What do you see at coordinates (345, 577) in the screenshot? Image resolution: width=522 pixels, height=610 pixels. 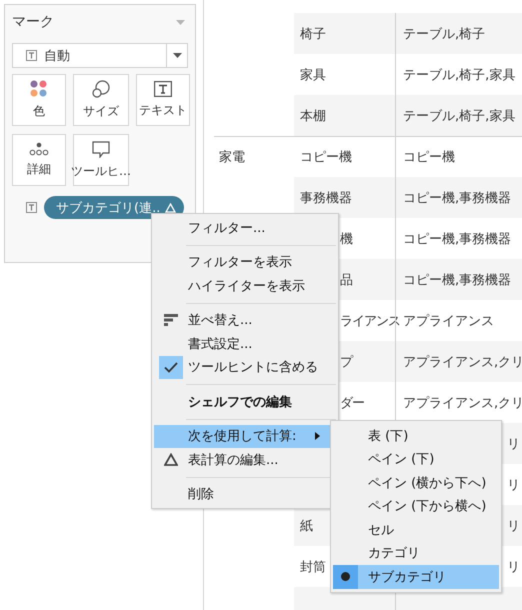 I see `bullet-icon` at bounding box center [345, 577].